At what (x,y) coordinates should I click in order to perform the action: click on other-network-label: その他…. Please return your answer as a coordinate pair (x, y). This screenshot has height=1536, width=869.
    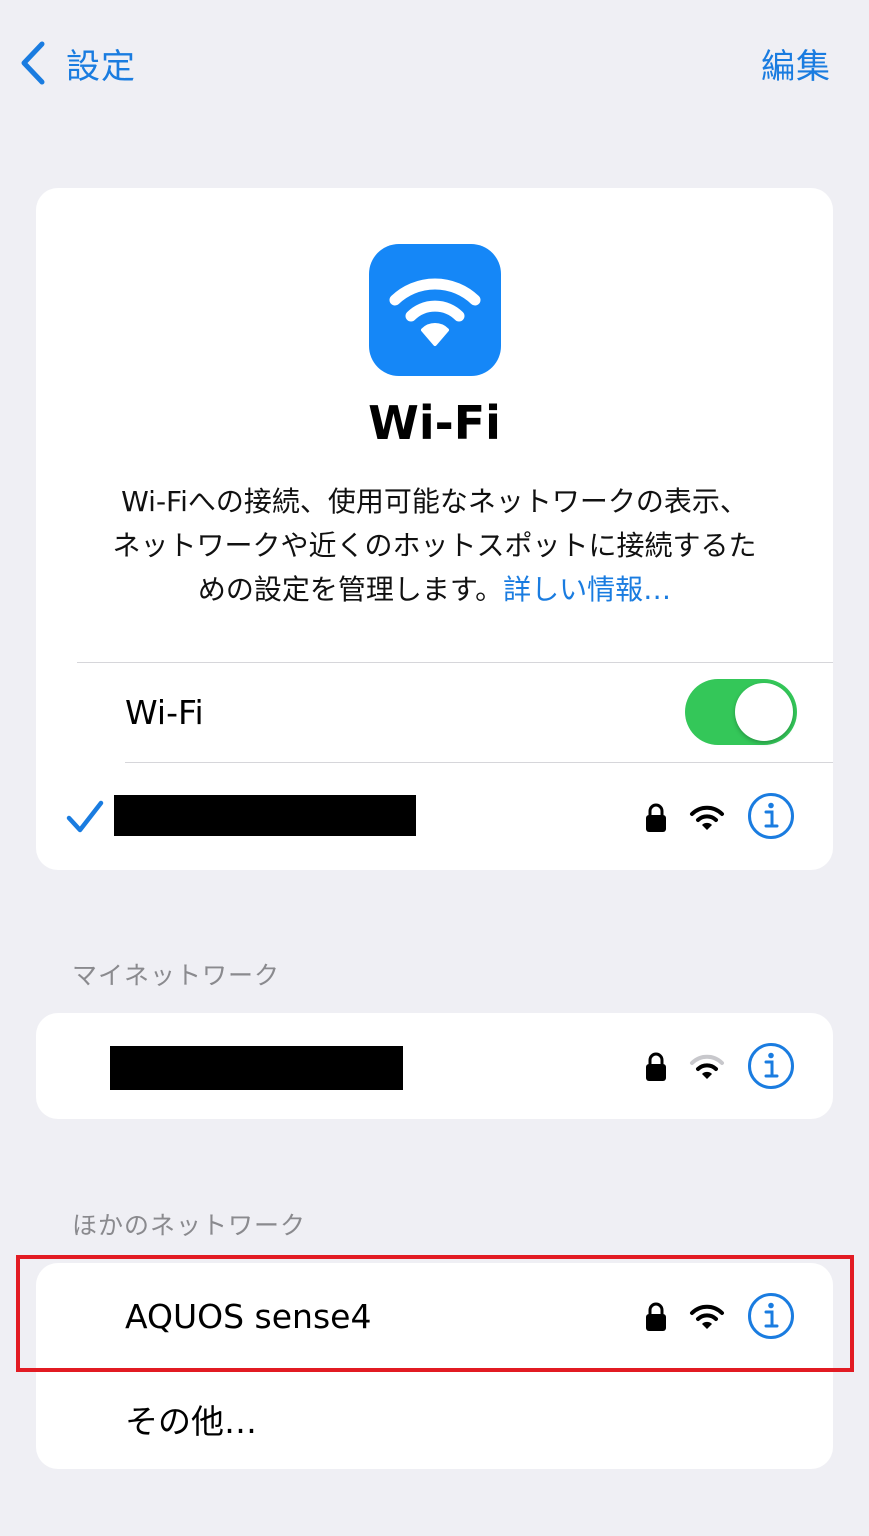
    Looking at the image, I should click on (191, 1421).